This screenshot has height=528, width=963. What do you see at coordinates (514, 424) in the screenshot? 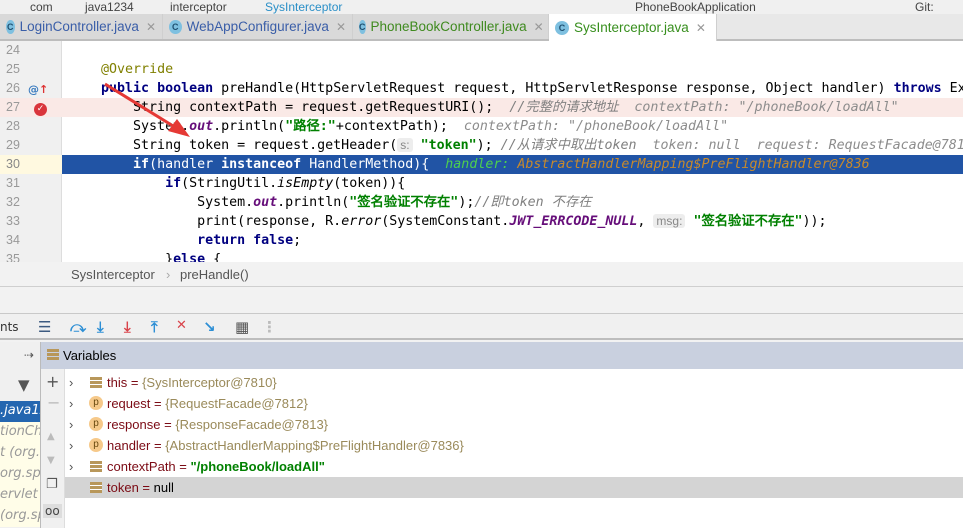
I see `variable-row: › p response = {ResponseFacade@7813}` at bounding box center [514, 424].